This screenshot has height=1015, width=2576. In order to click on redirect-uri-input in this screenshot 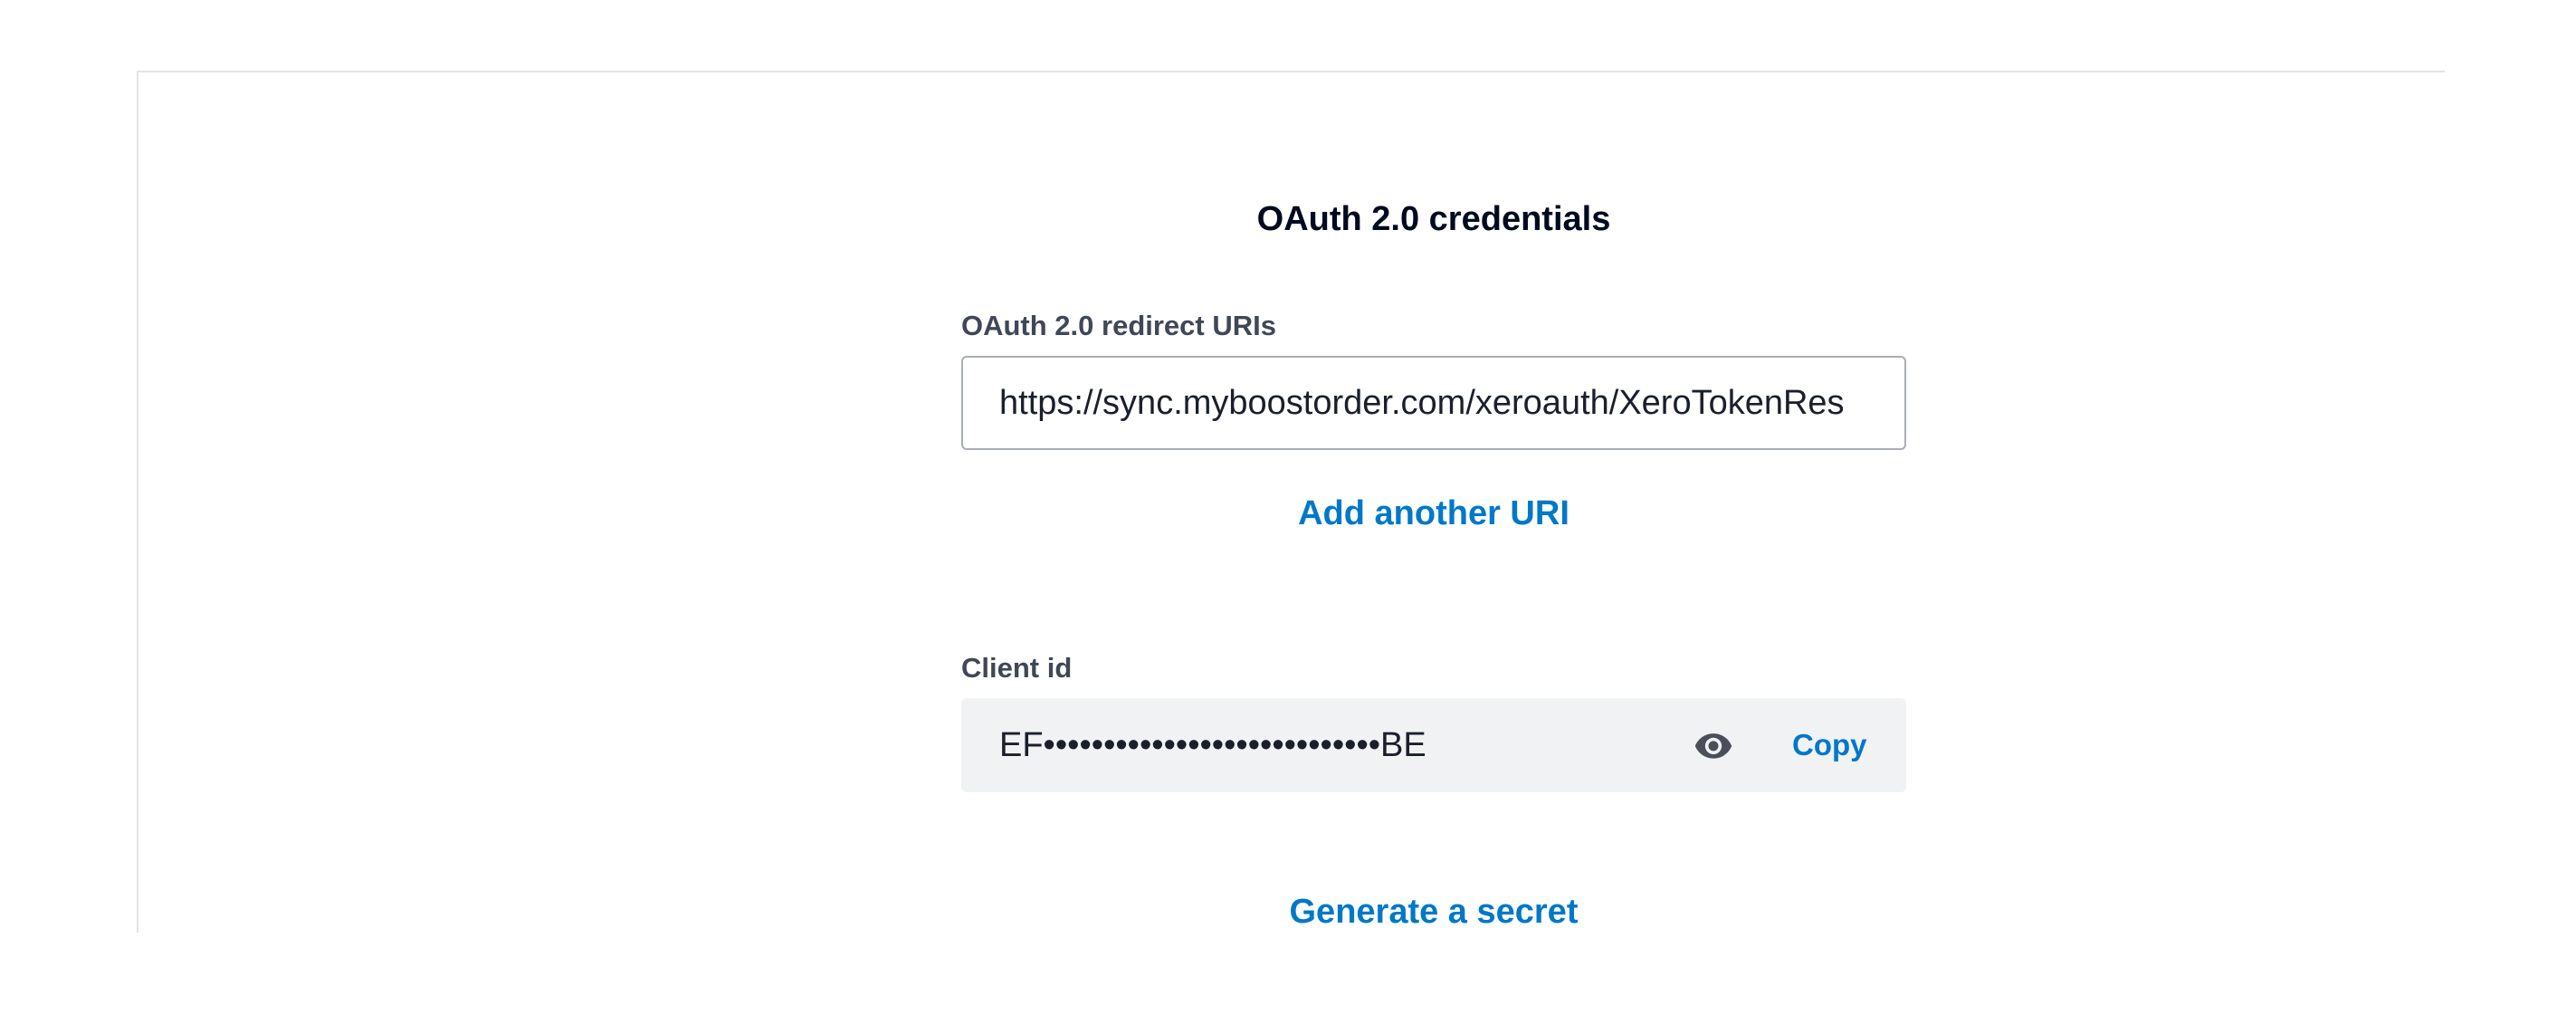, I will do `click(1434, 403)`.